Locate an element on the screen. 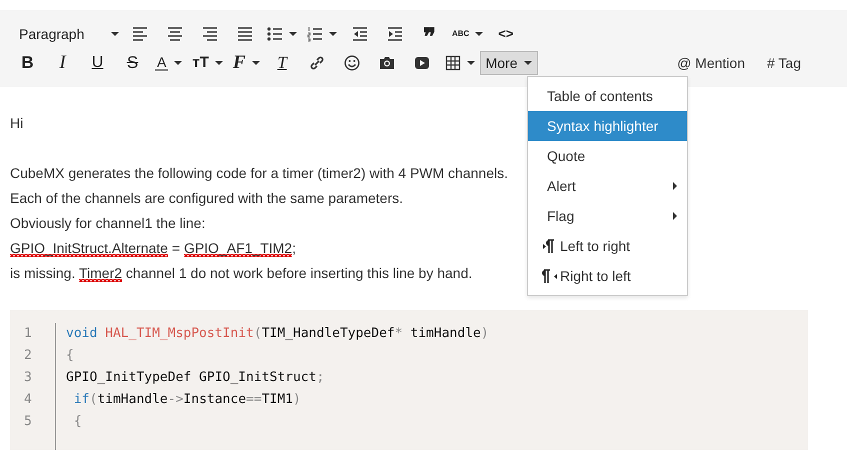 The height and width of the screenshot is (461, 847). spellcheck-button: ABC is located at coordinates (467, 34).